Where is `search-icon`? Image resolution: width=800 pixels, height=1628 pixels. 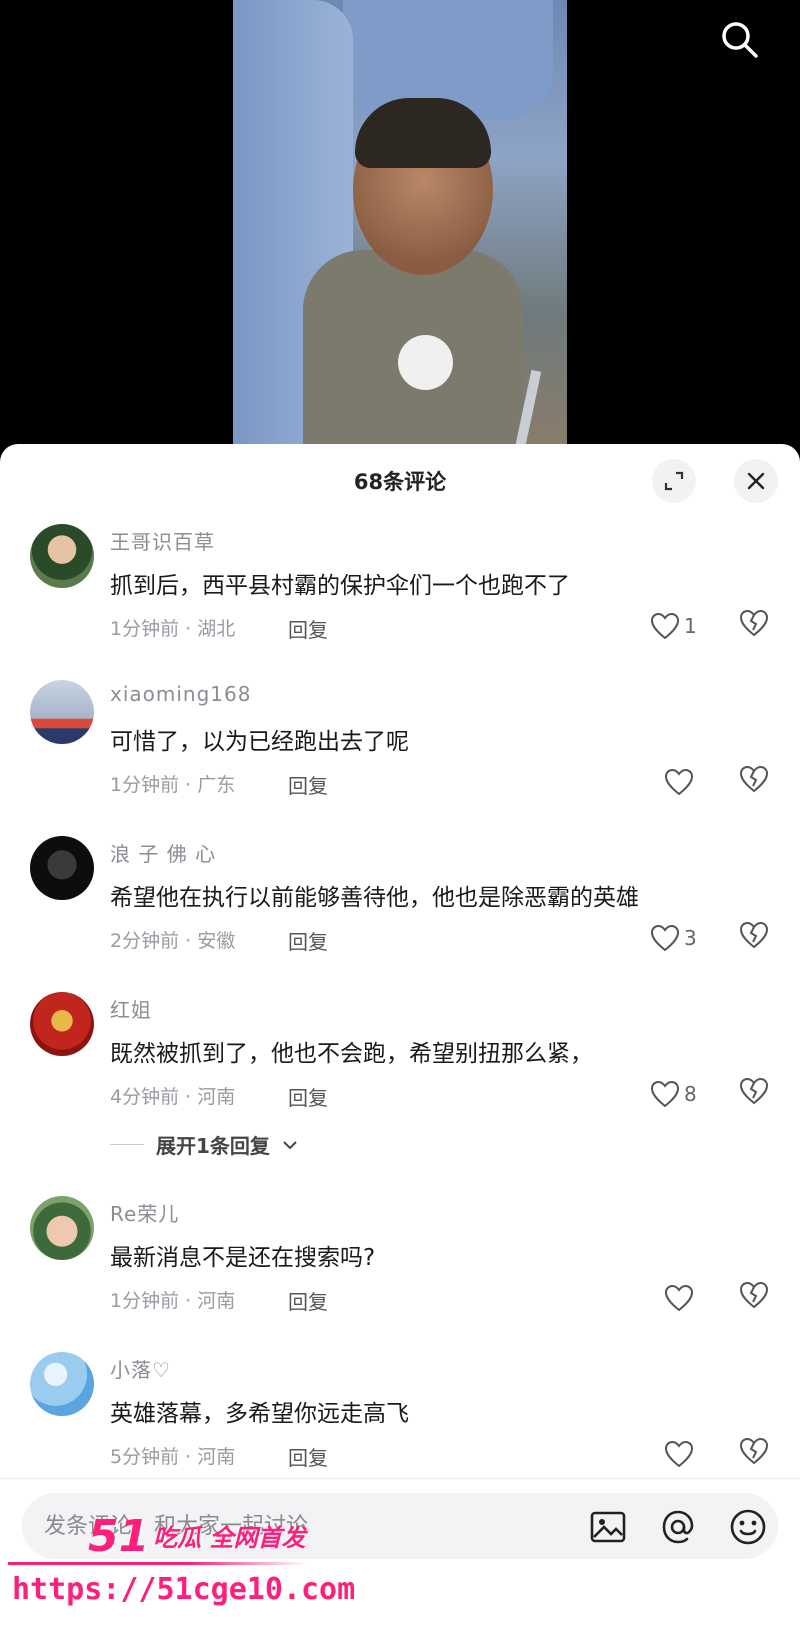 search-icon is located at coordinates (740, 40).